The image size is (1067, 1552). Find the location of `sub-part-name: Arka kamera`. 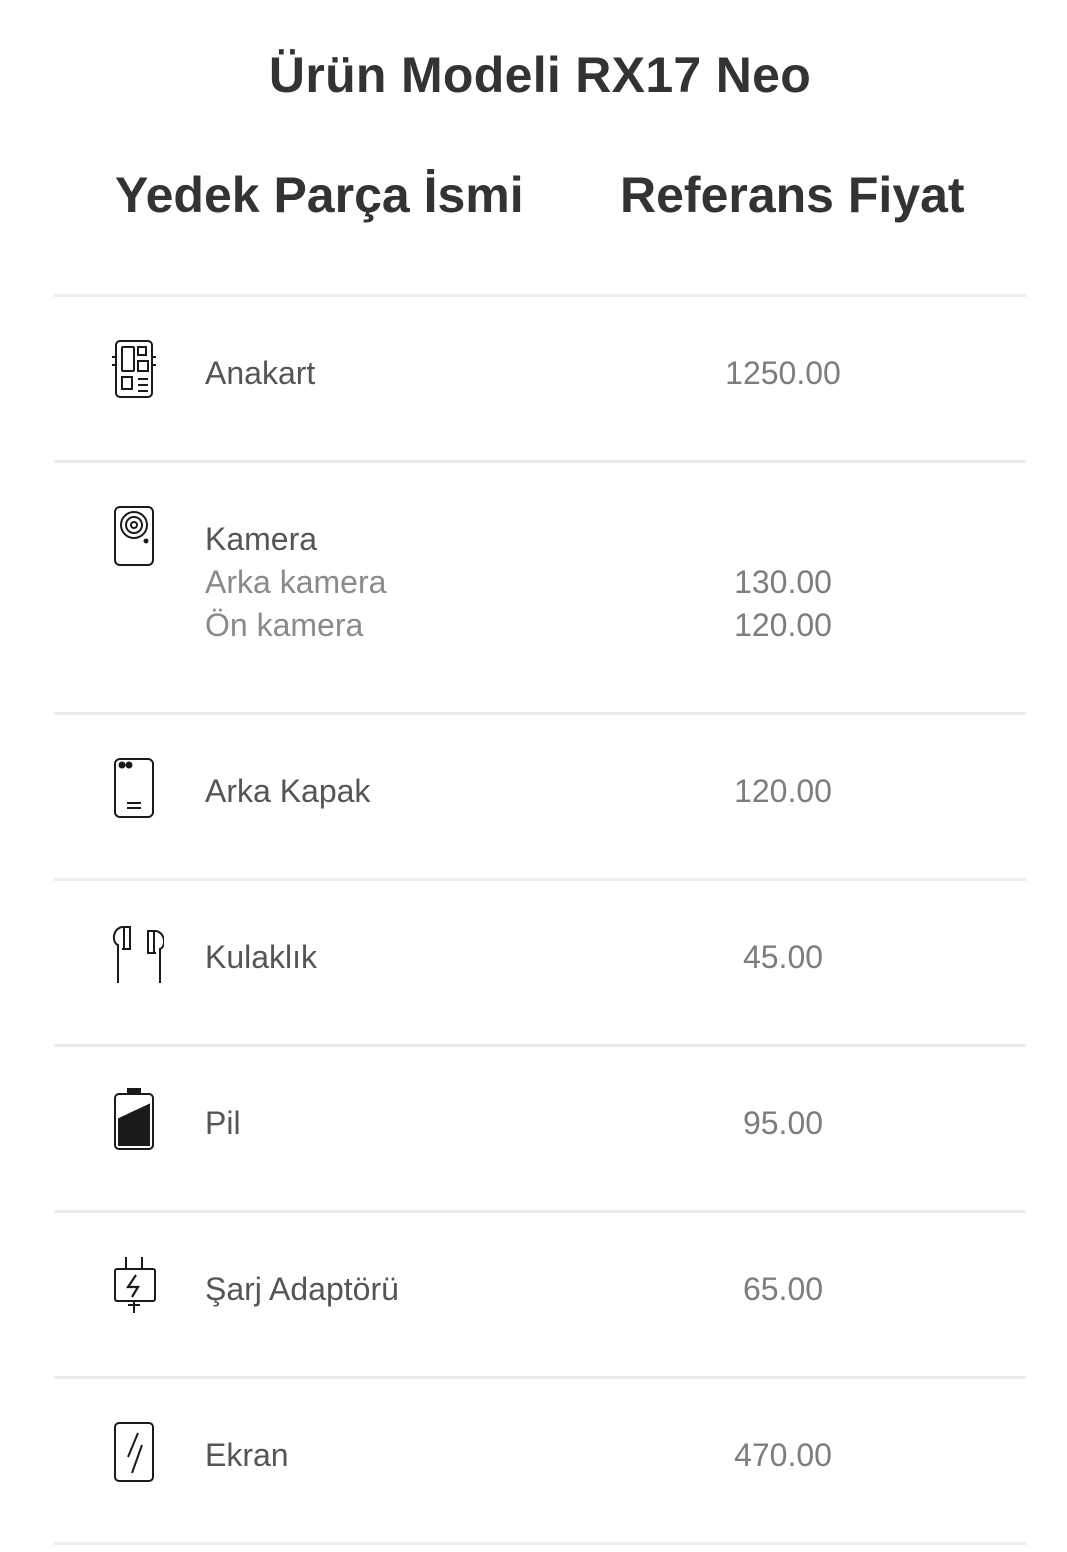

sub-part-name: Arka kamera is located at coordinates (296, 582).